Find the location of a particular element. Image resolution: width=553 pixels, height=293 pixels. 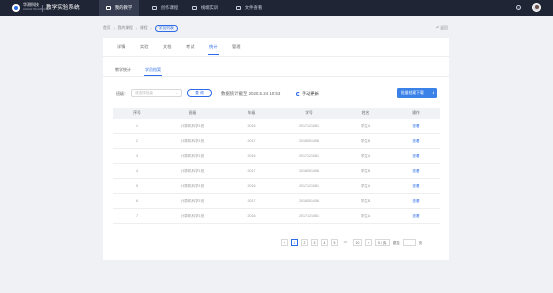

tab-experiments: 实验 is located at coordinates (144, 47).